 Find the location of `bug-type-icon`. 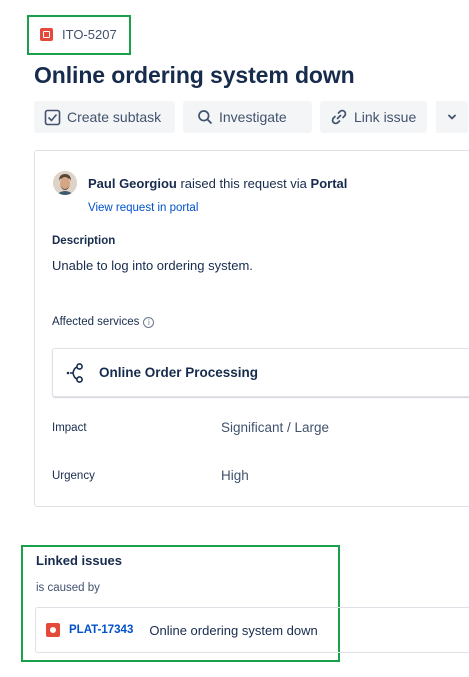

bug-type-icon is located at coordinates (53, 630).